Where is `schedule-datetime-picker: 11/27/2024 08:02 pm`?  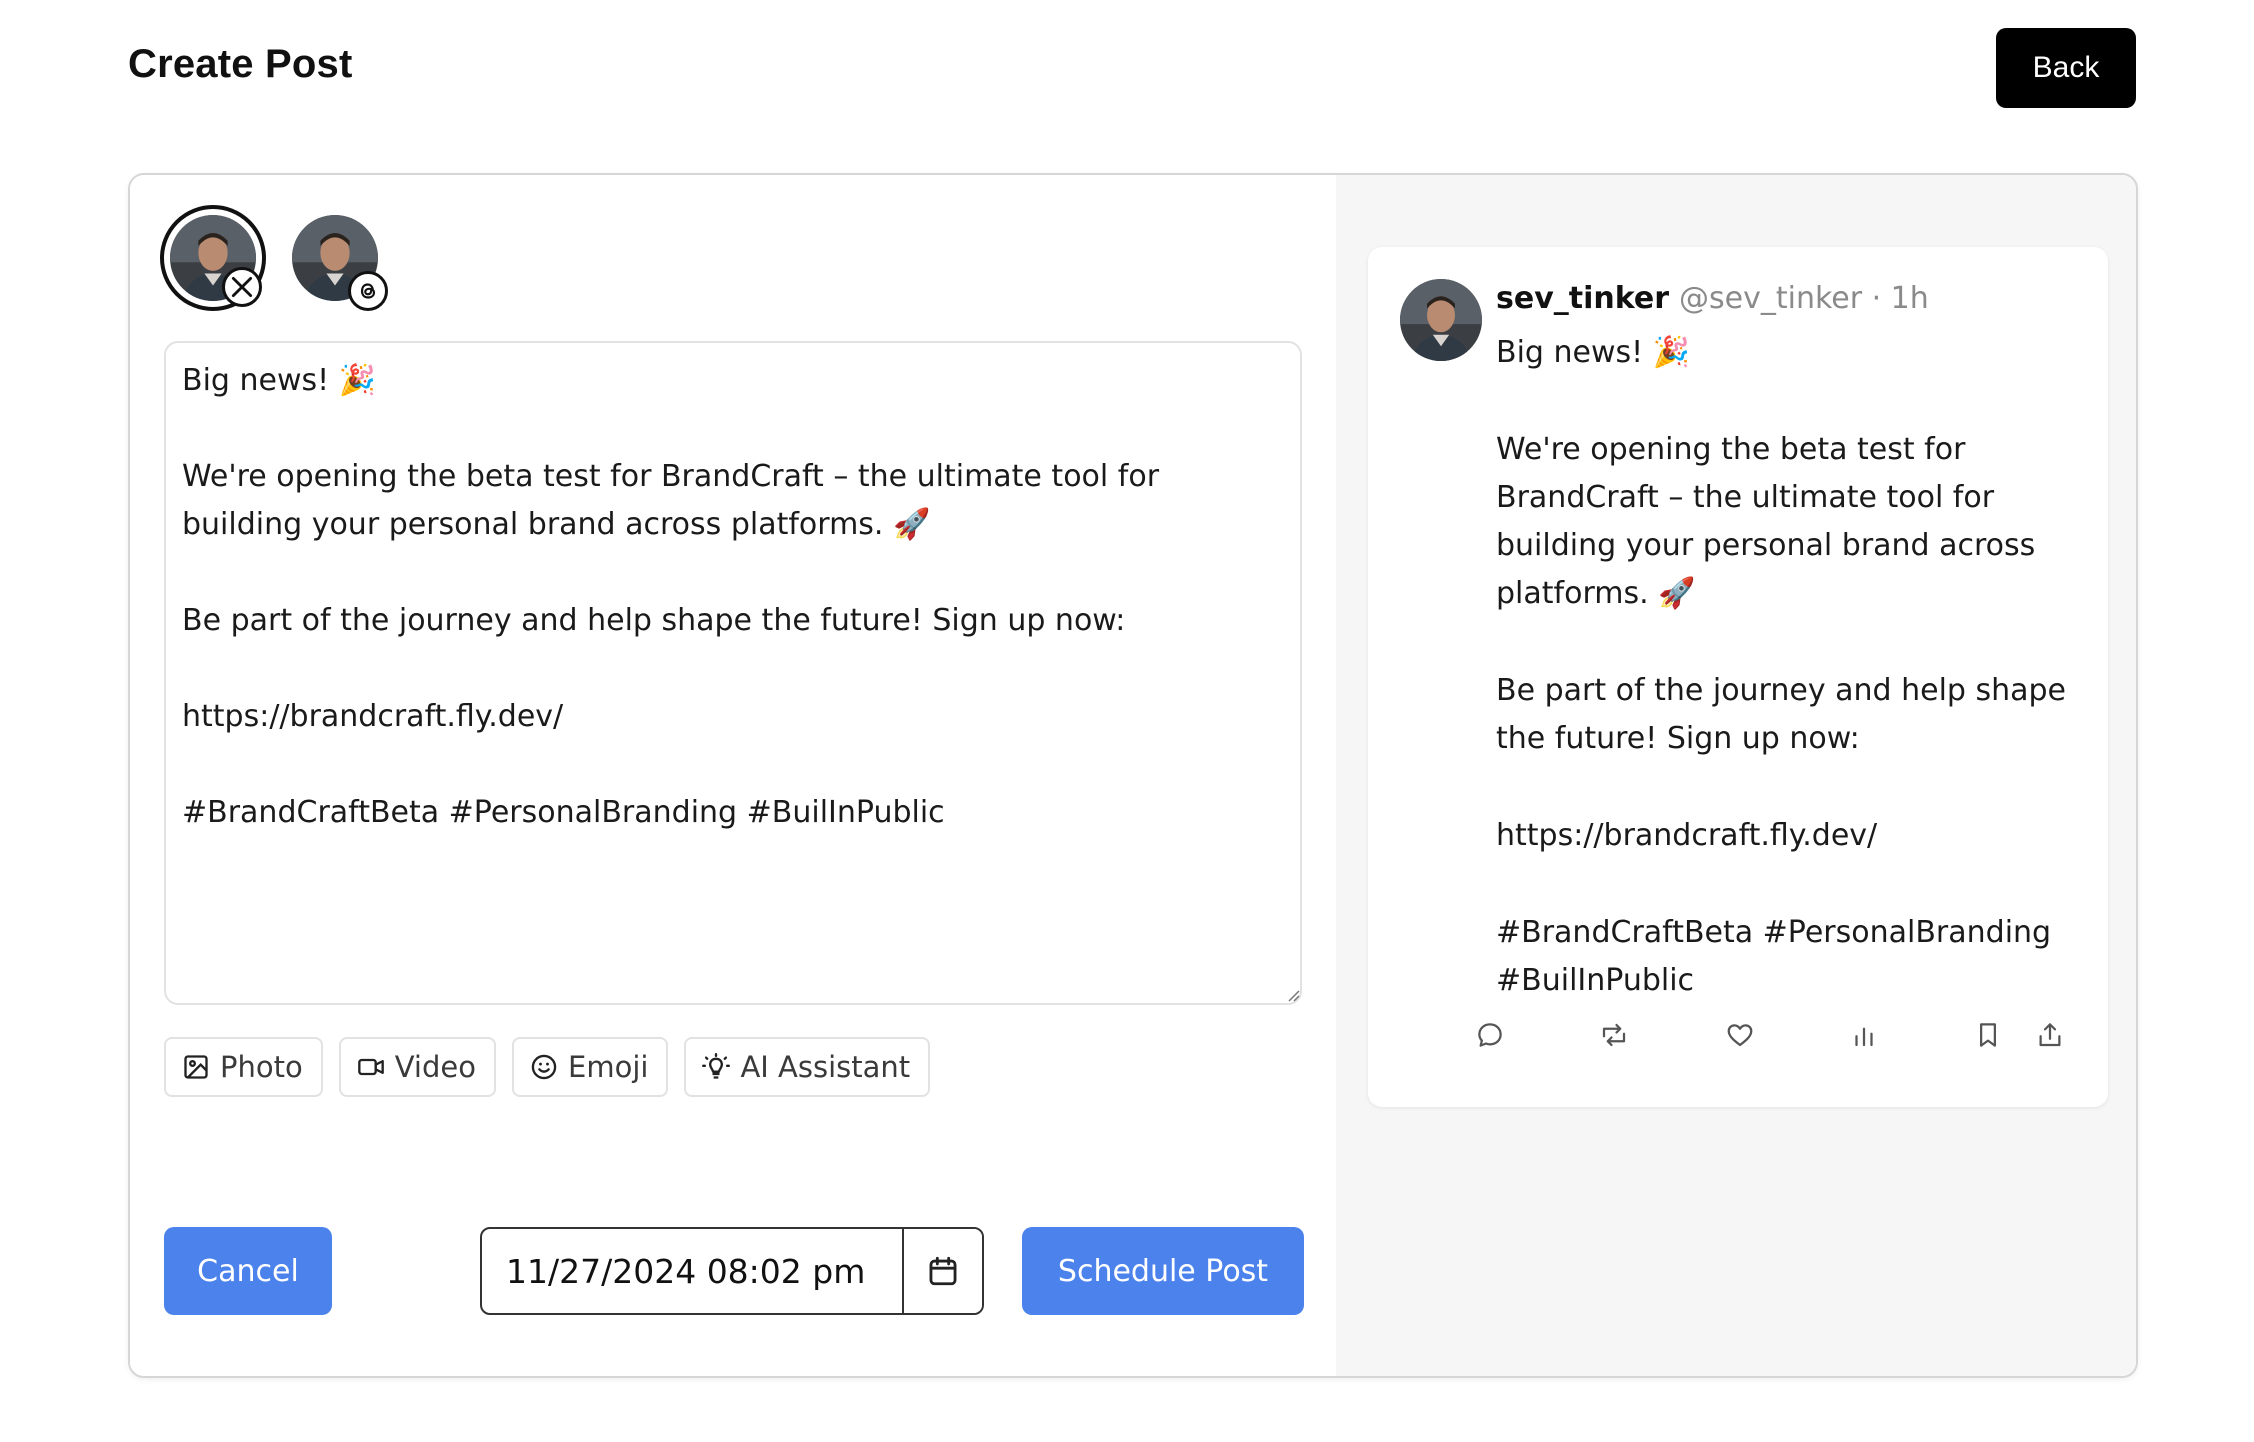
schedule-datetime-picker: 11/27/2024 08:02 pm is located at coordinates (732, 1271).